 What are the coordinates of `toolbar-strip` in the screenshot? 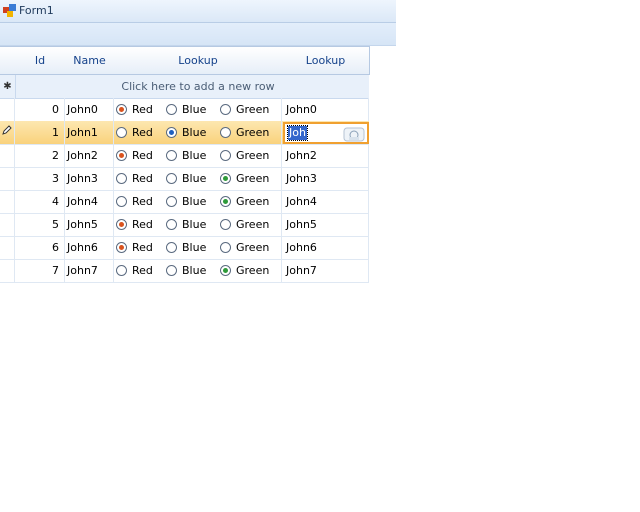 It's located at (198, 34).